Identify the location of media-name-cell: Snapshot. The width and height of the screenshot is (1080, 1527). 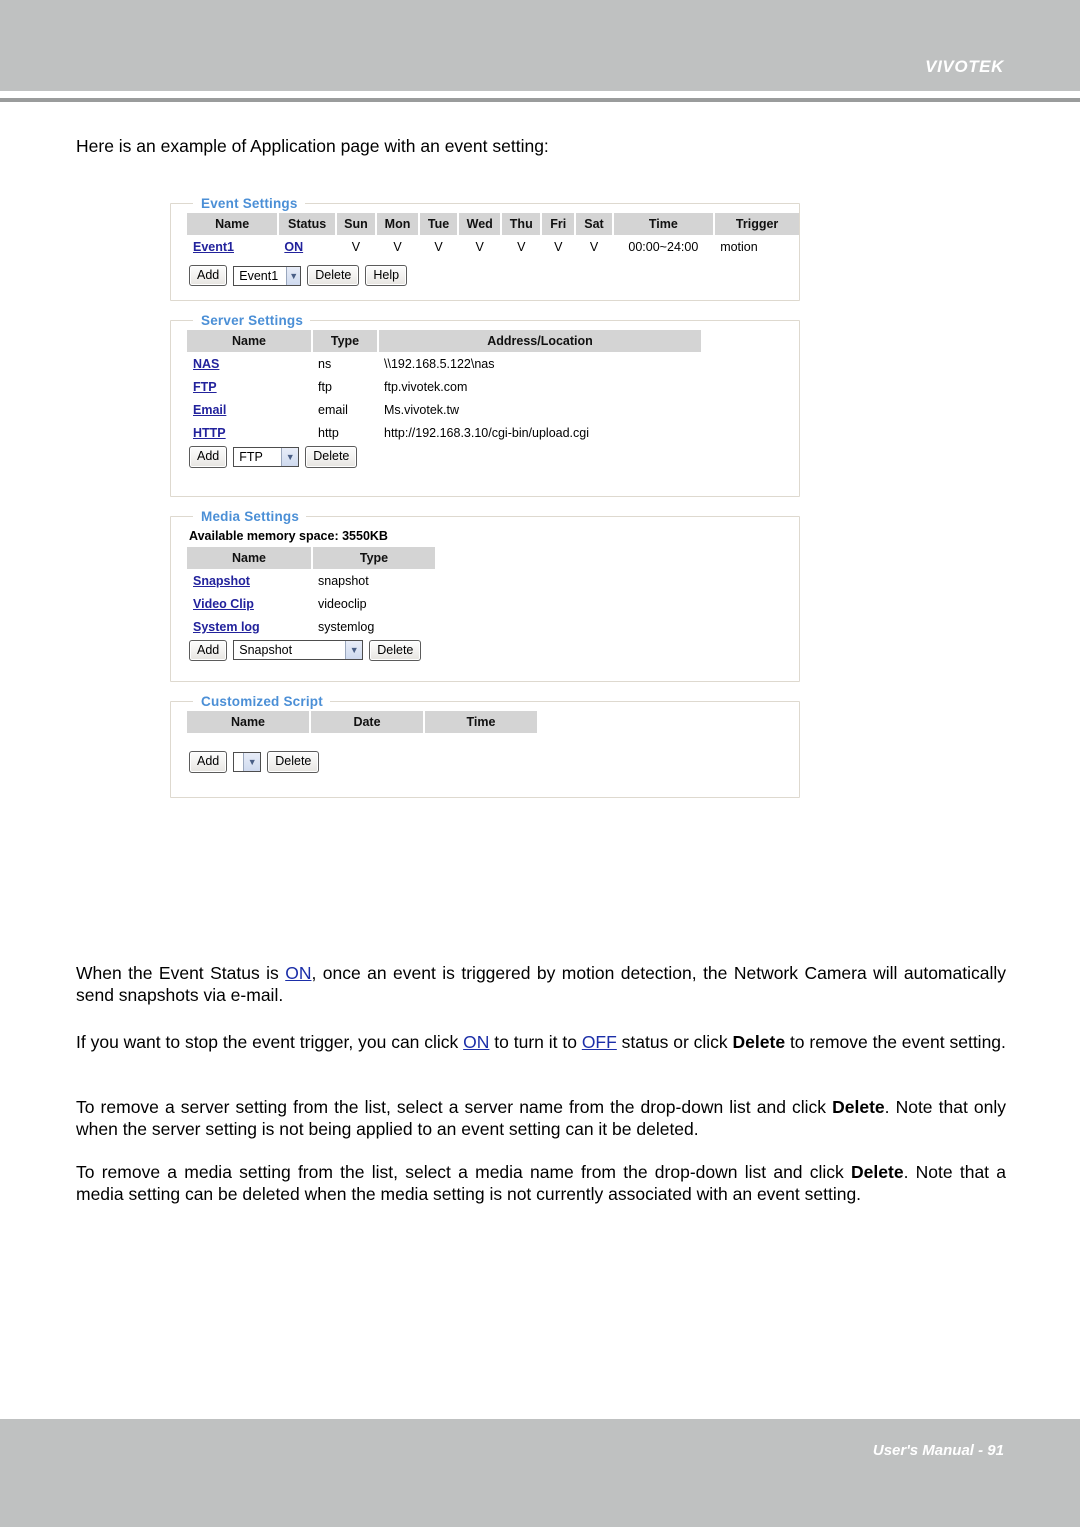
(249, 580).